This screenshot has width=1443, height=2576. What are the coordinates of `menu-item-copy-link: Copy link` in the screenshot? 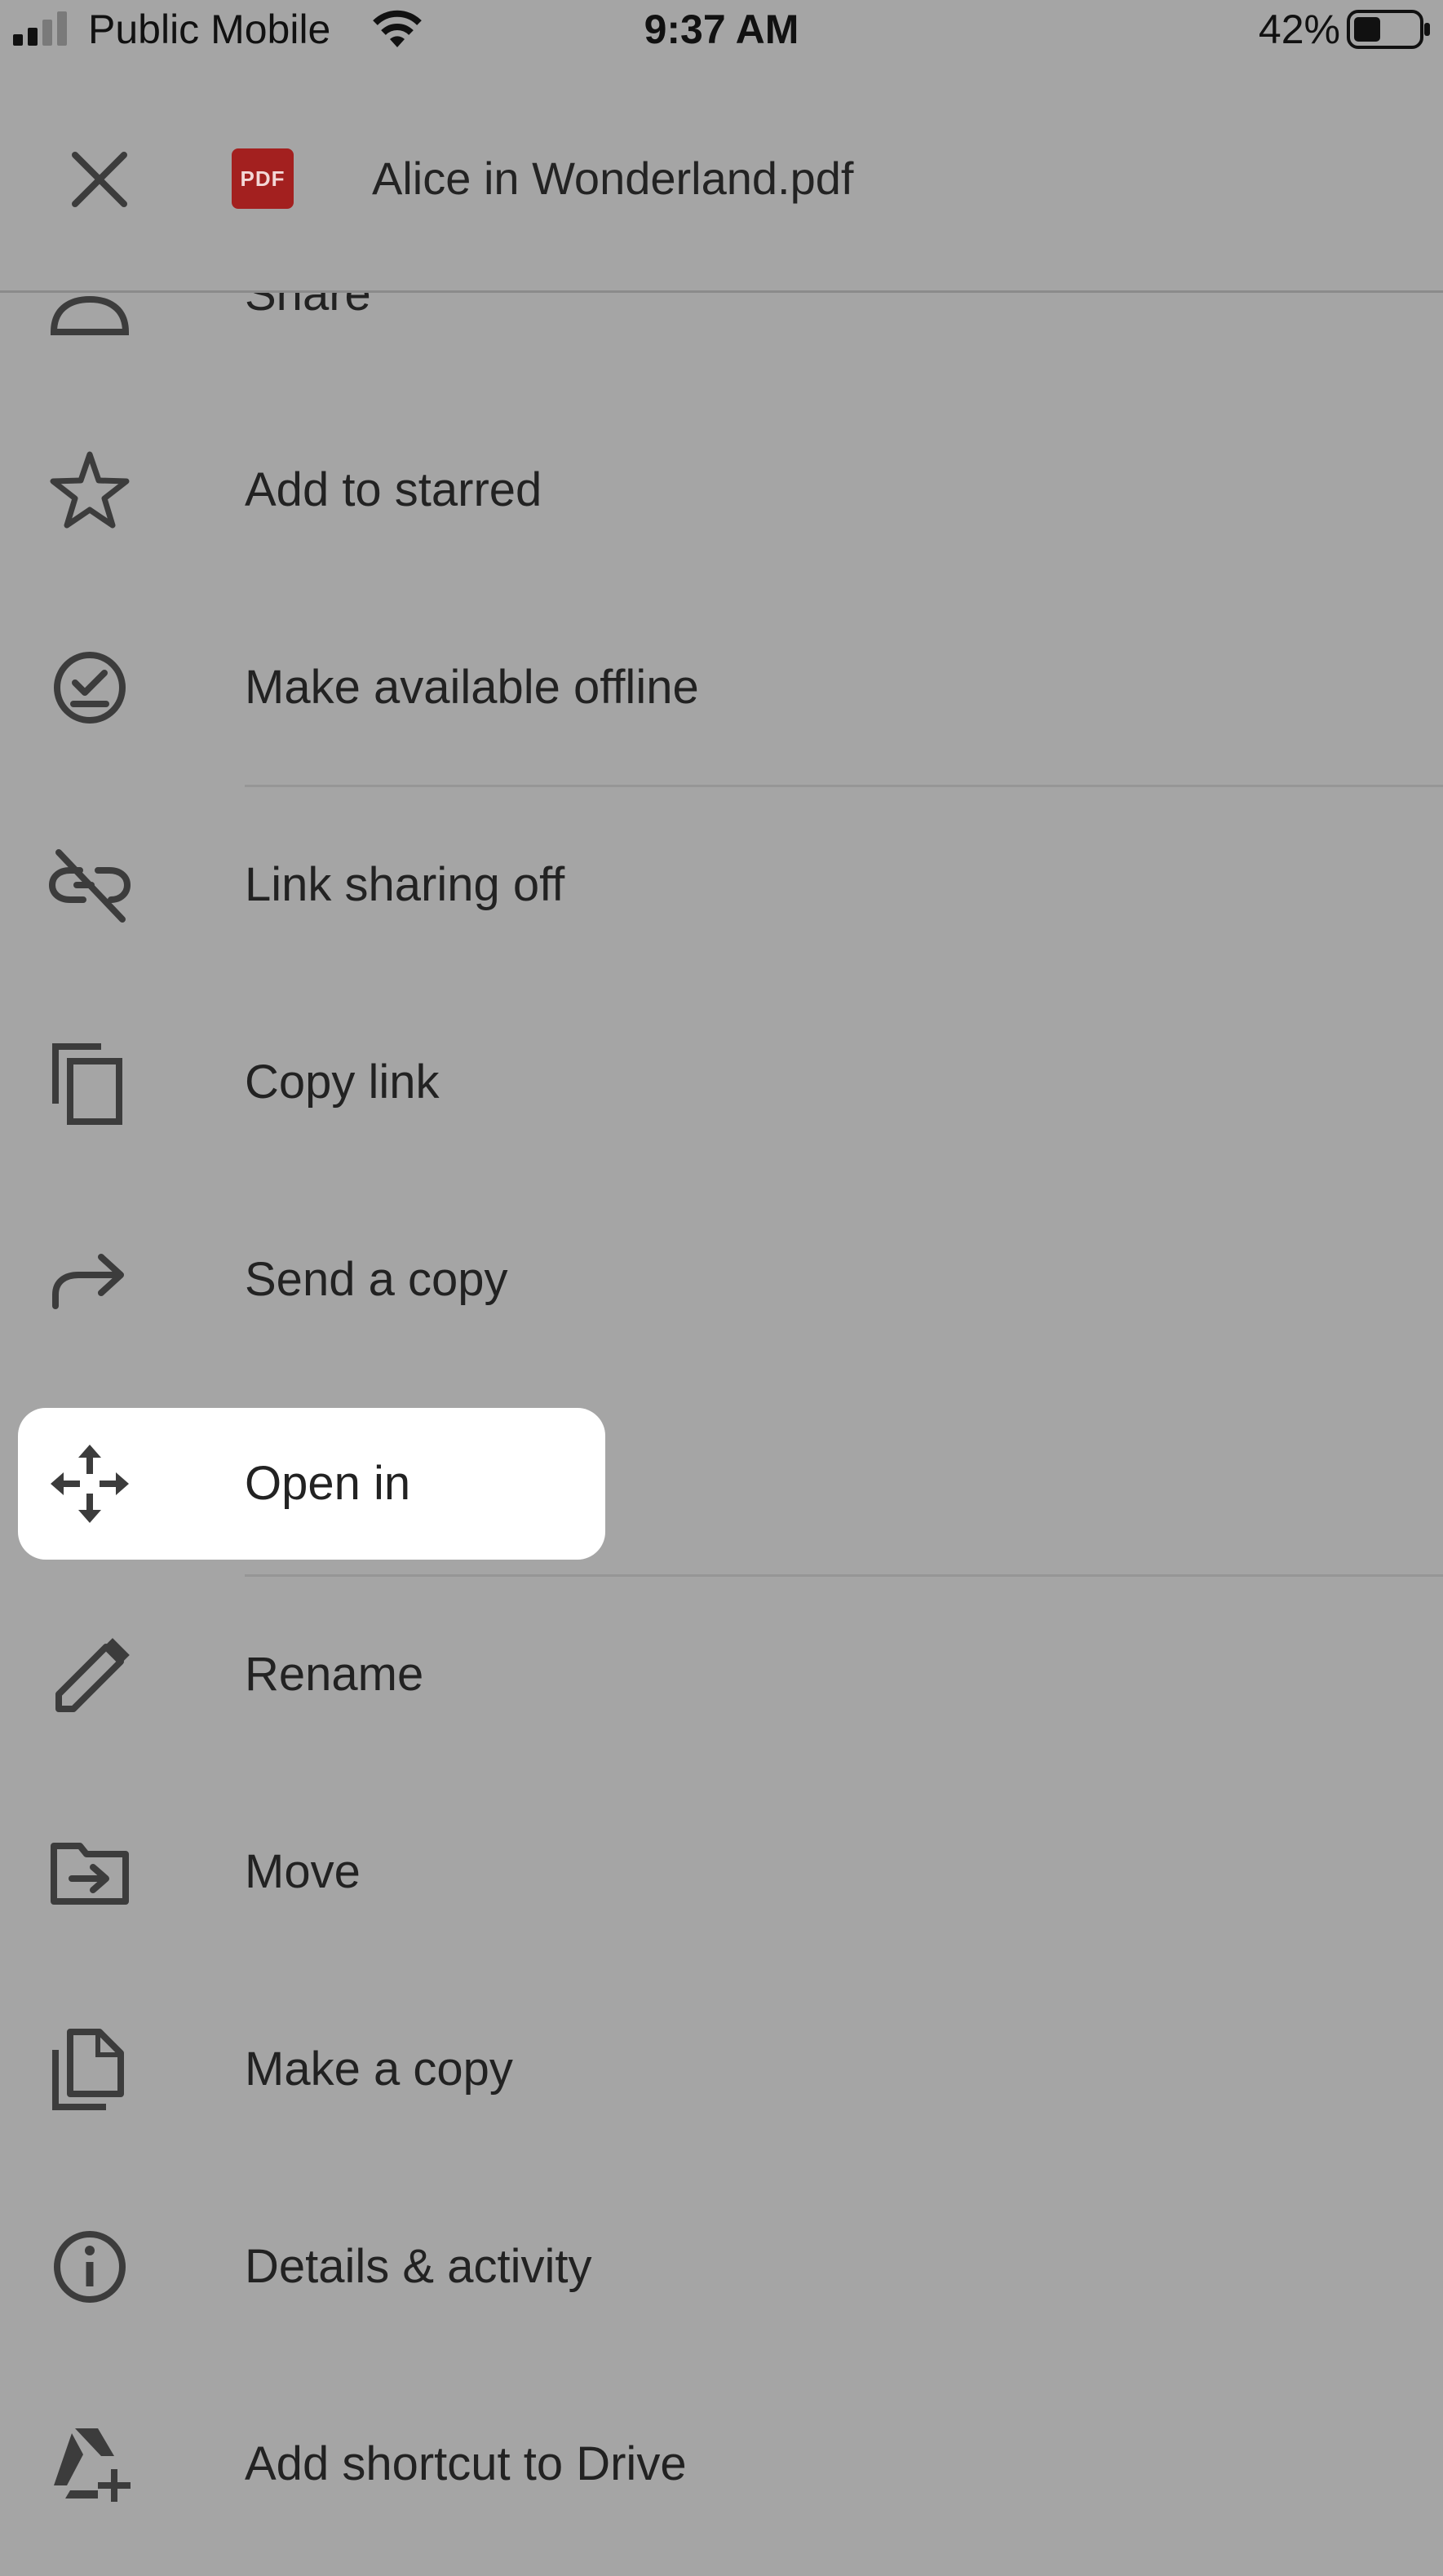 It's located at (721, 1082).